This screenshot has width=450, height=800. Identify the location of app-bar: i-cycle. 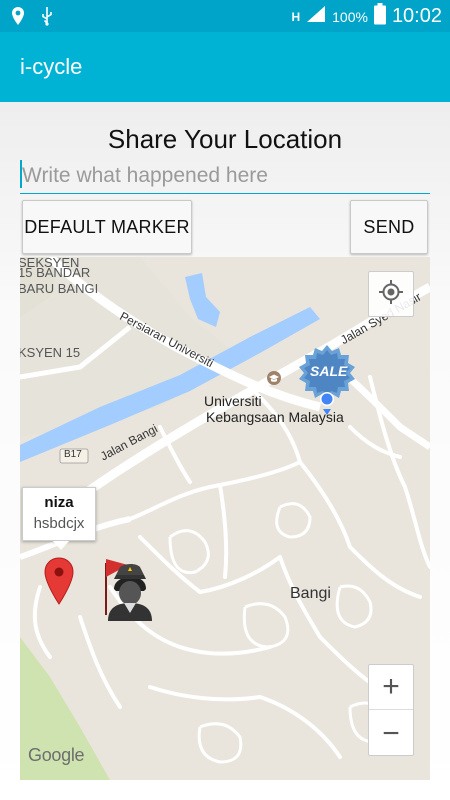
(225, 67).